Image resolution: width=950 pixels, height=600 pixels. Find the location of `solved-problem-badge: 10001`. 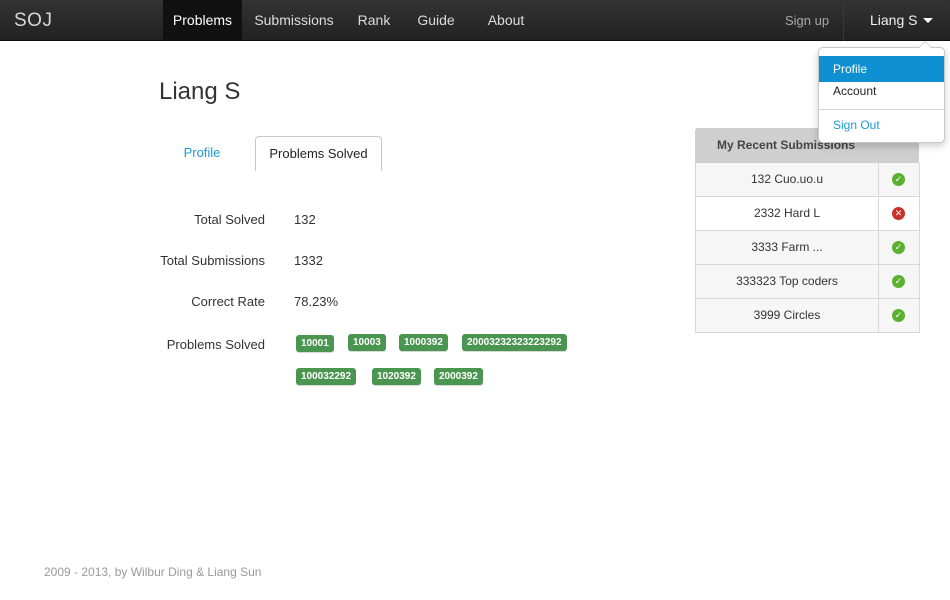

solved-problem-badge: 10001 is located at coordinates (315, 343).